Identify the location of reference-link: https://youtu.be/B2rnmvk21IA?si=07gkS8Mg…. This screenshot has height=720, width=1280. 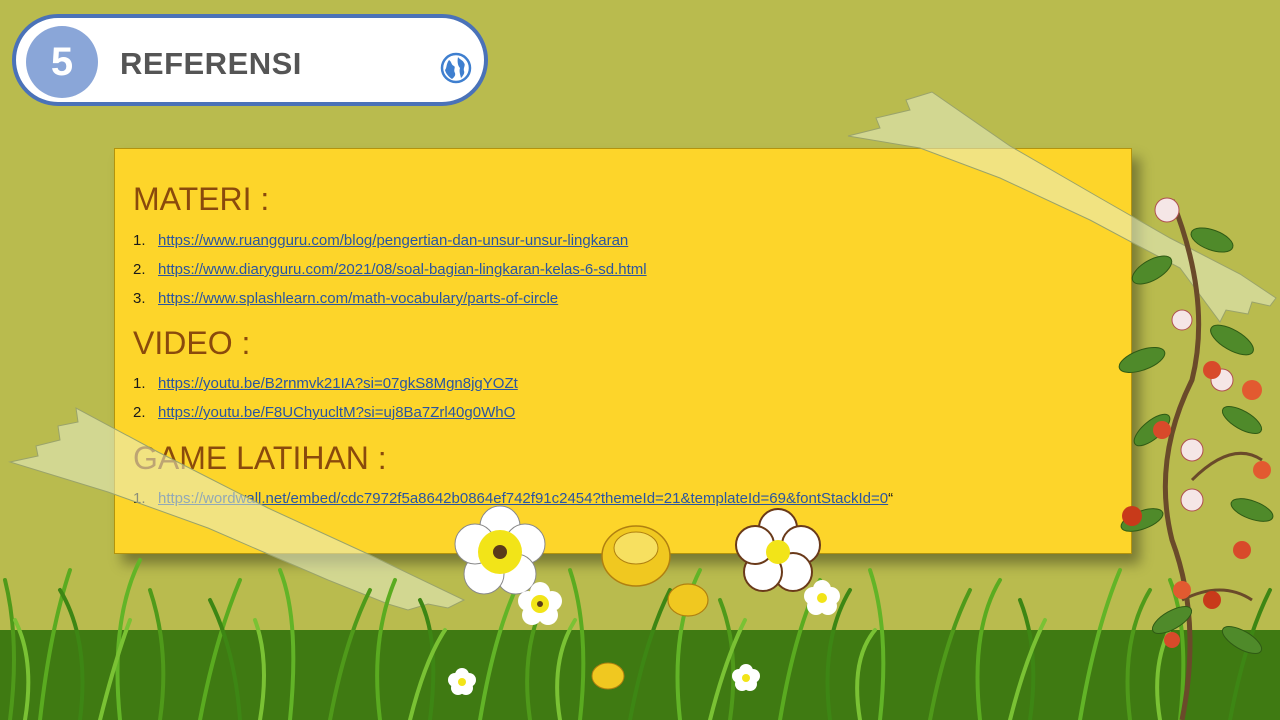
(338, 383).